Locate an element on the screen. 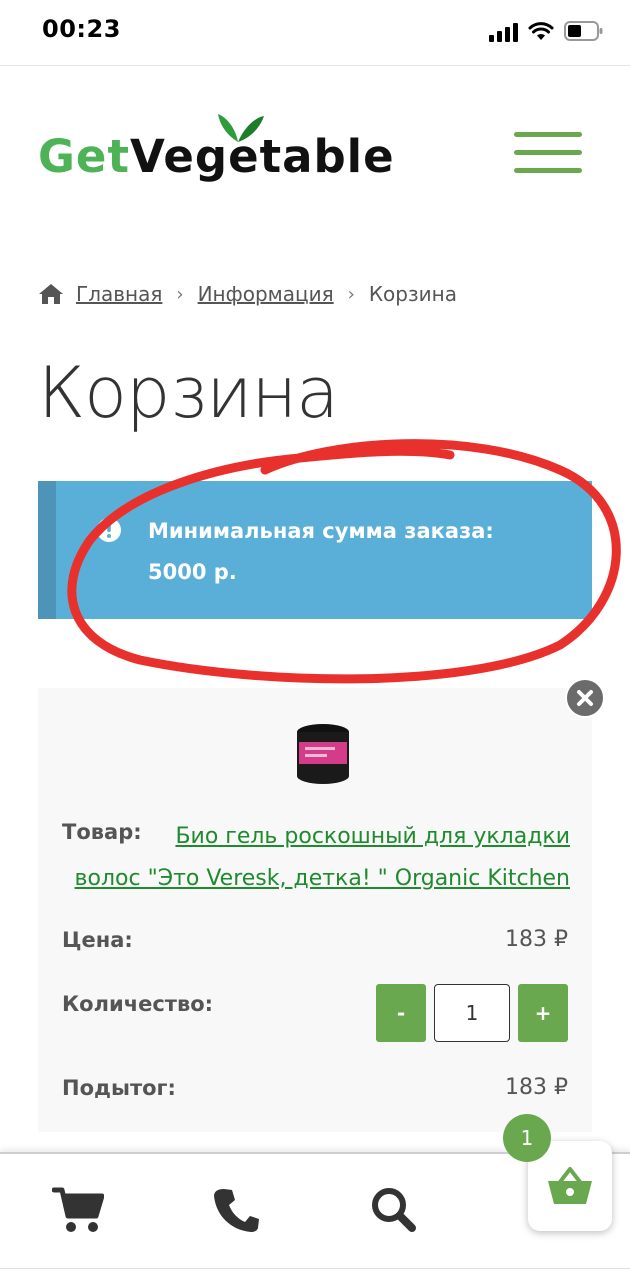 The image size is (630, 1280). basket-icon is located at coordinates (570, 1185).